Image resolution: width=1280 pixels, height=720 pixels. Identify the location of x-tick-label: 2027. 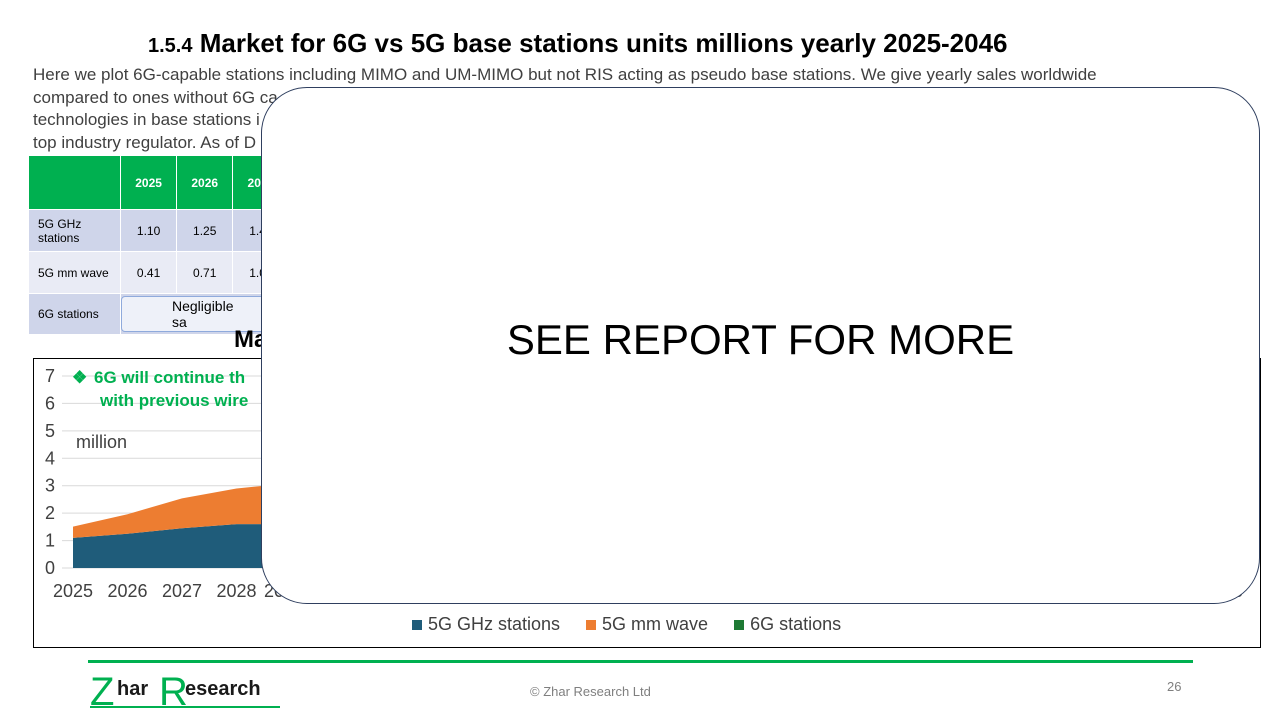
(182, 591).